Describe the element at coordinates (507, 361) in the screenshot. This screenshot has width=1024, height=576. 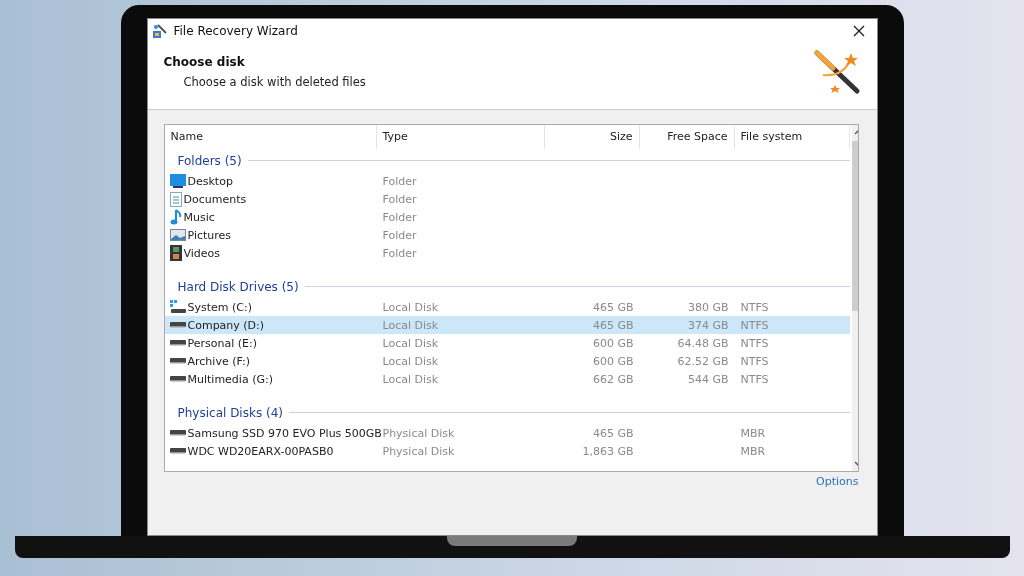
I see `disk-row: Archive (F:) Local Disk 600 GB 62.52 GB NTFS` at that location.